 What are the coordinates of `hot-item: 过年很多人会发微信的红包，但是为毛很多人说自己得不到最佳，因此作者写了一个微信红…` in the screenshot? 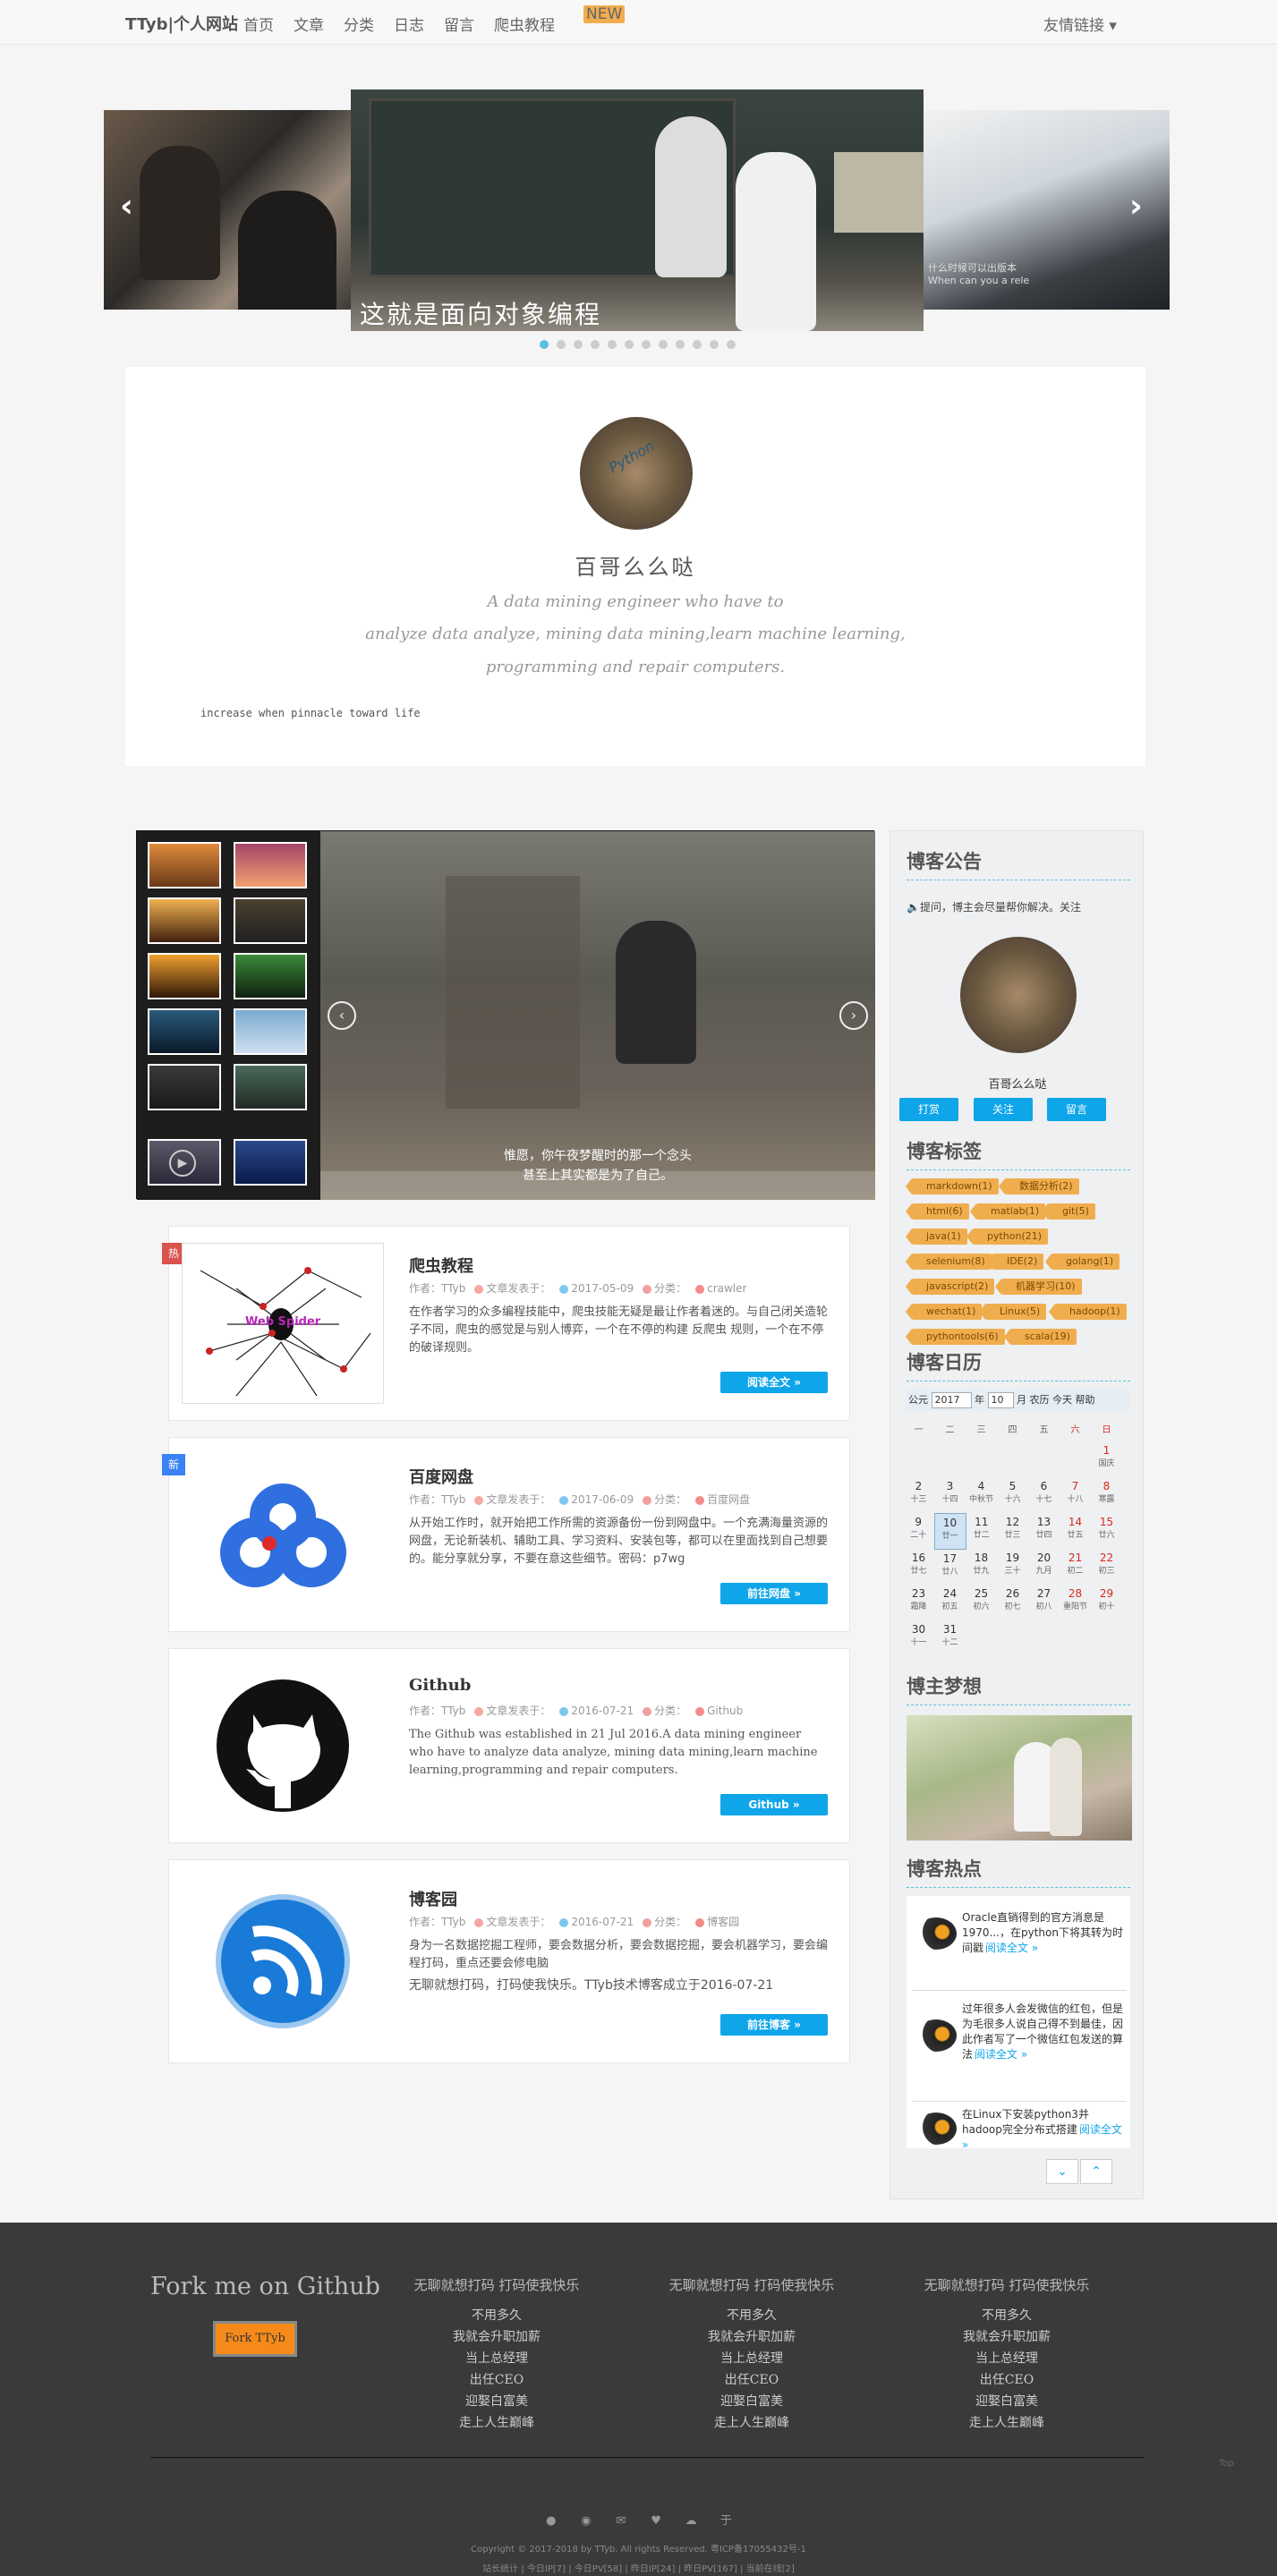 It's located at (1020, 2050).